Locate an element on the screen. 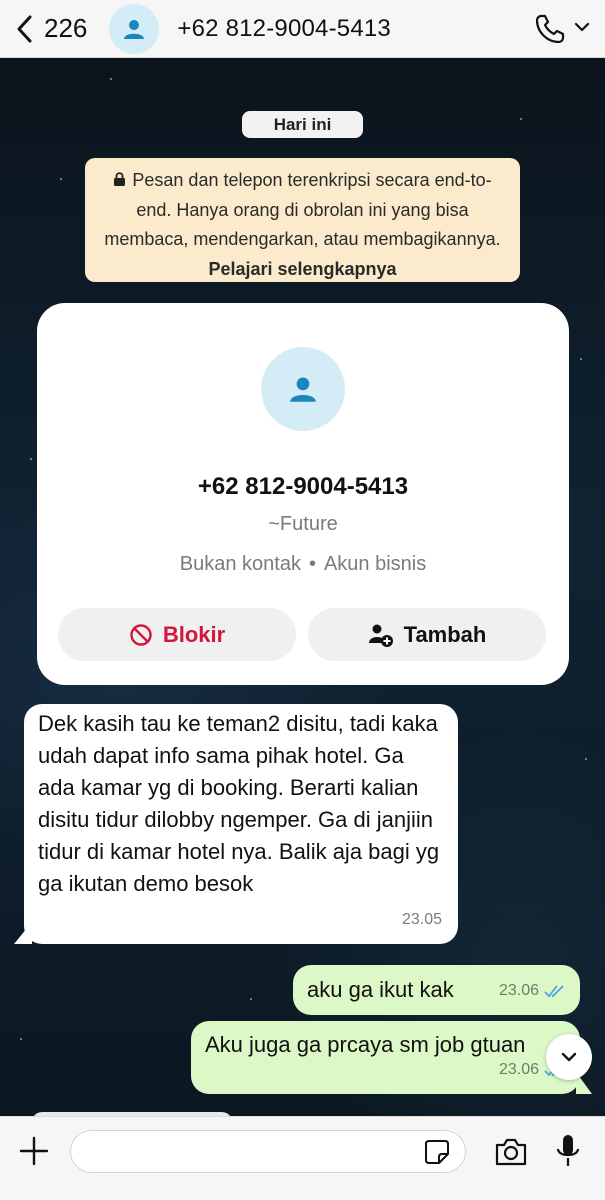 This screenshot has height=1200, width=605. add-contact-button: Tambah is located at coordinates (427, 634).